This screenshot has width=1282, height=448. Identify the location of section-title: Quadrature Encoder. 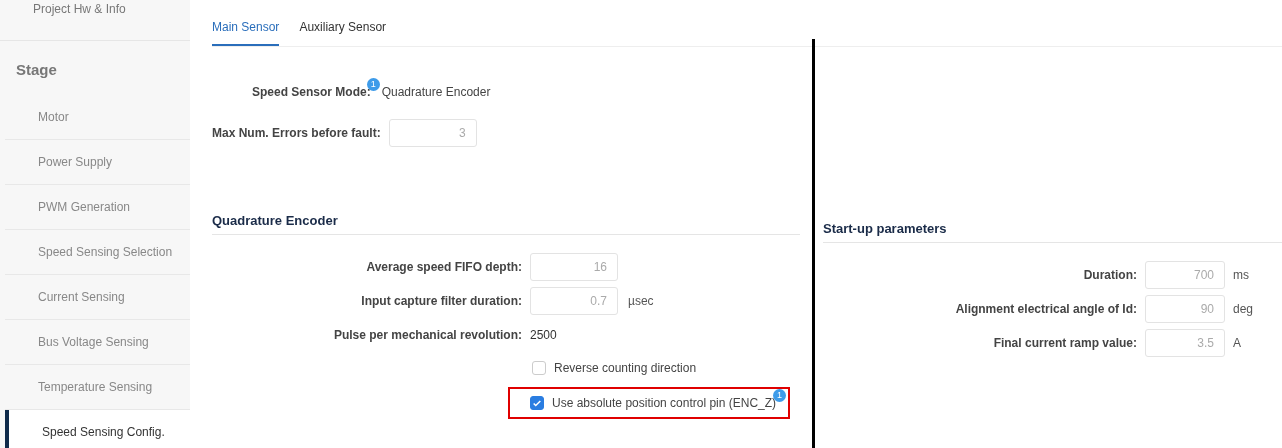
(506, 224).